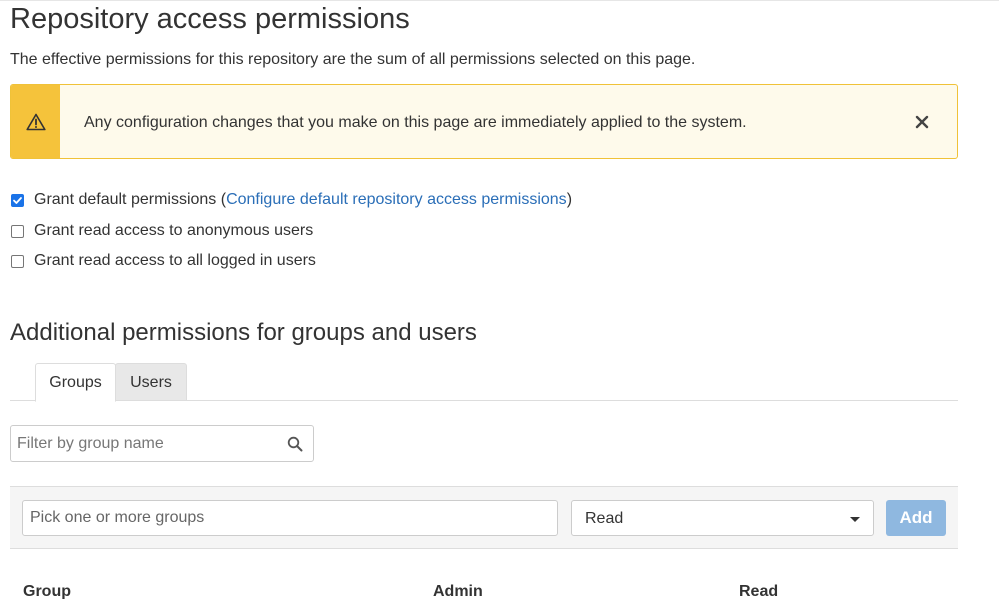 The height and width of the screenshot is (599, 999). What do you see at coordinates (484, 382) in the screenshot?
I see `permission-tabs: Groups Users` at bounding box center [484, 382].